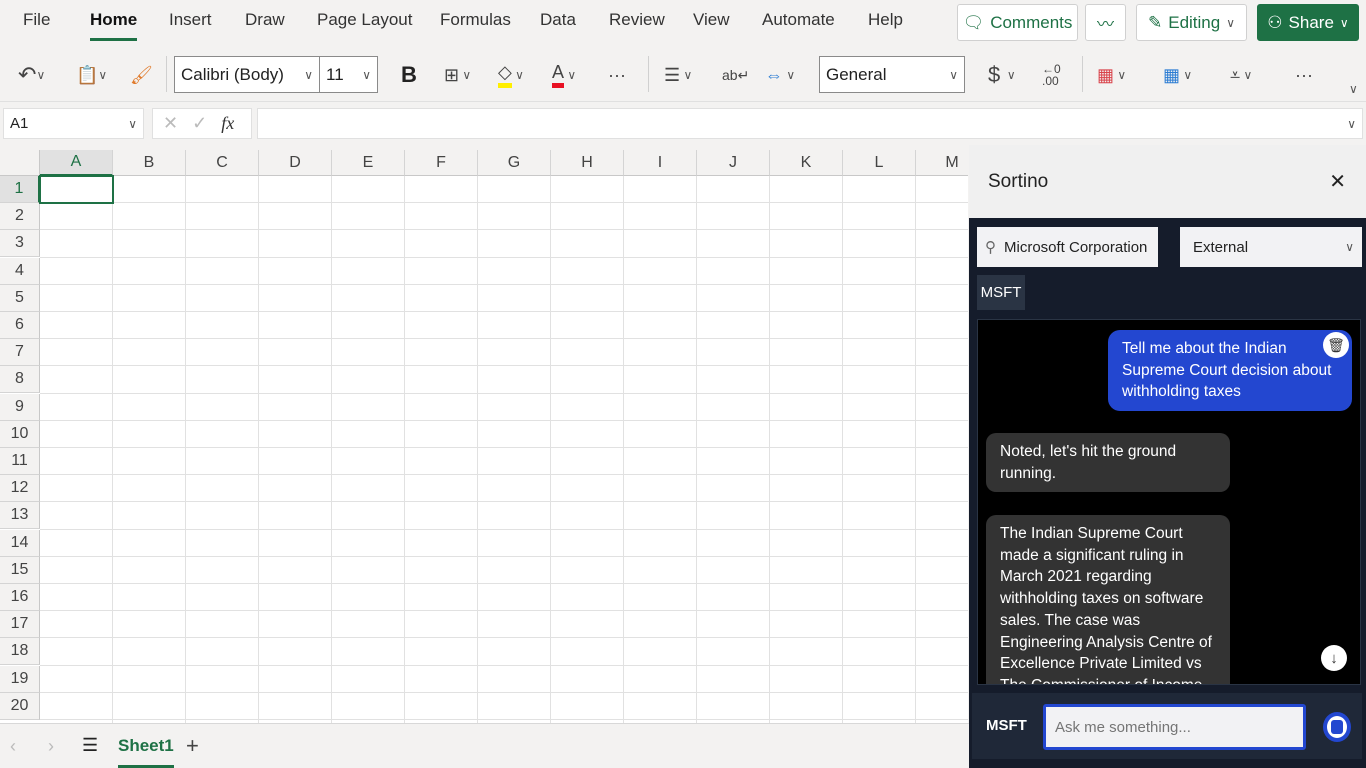 This screenshot has height=768, width=1366. What do you see at coordinates (1002, 75) in the screenshot?
I see `currency-button: $ ∨` at bounding box center [1002, 75].